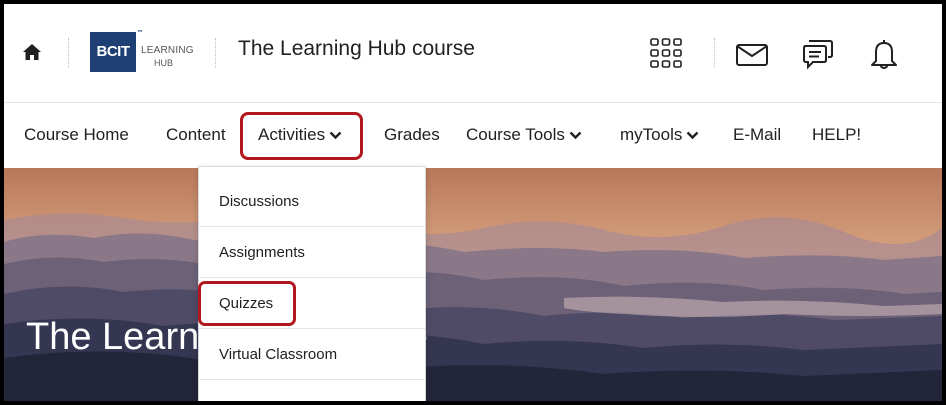  I want to click on nav-course-tools-label: Course Tools, so click(515, 134).